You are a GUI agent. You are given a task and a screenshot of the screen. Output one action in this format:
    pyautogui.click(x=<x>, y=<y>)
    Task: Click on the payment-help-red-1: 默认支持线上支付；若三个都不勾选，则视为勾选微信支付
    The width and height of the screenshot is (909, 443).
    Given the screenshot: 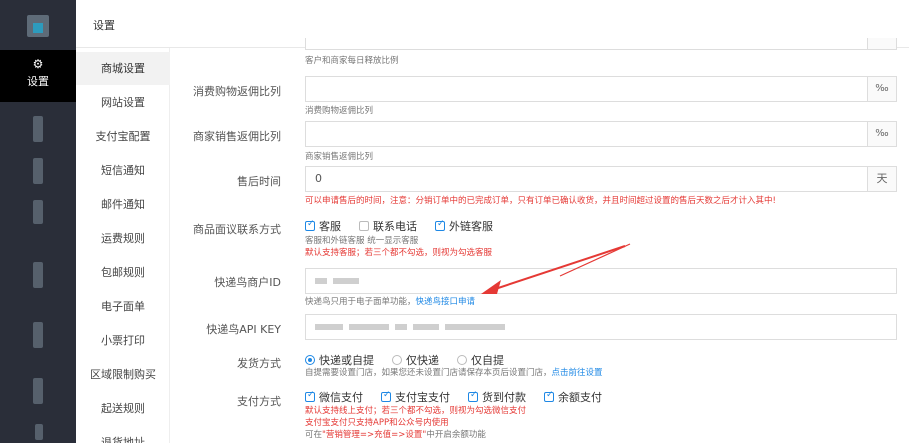 What is the action you would take?
    pyautogui.click(x=416, y=411)
    